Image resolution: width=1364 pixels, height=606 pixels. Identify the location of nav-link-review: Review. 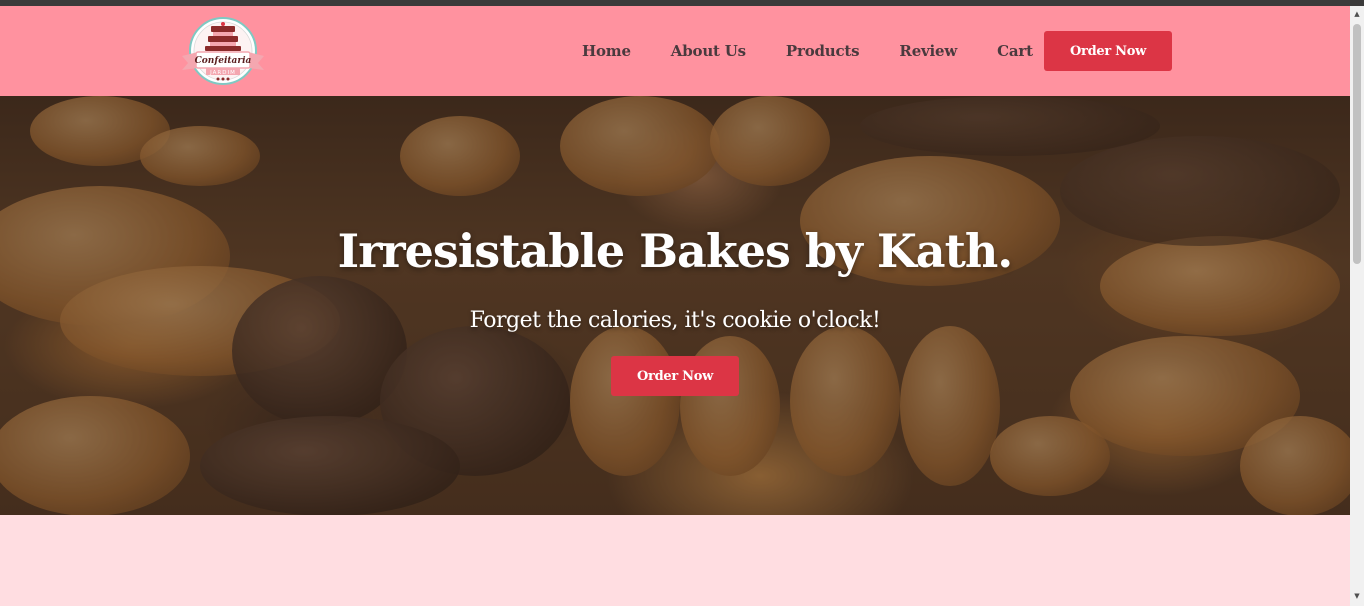
(928, 51).